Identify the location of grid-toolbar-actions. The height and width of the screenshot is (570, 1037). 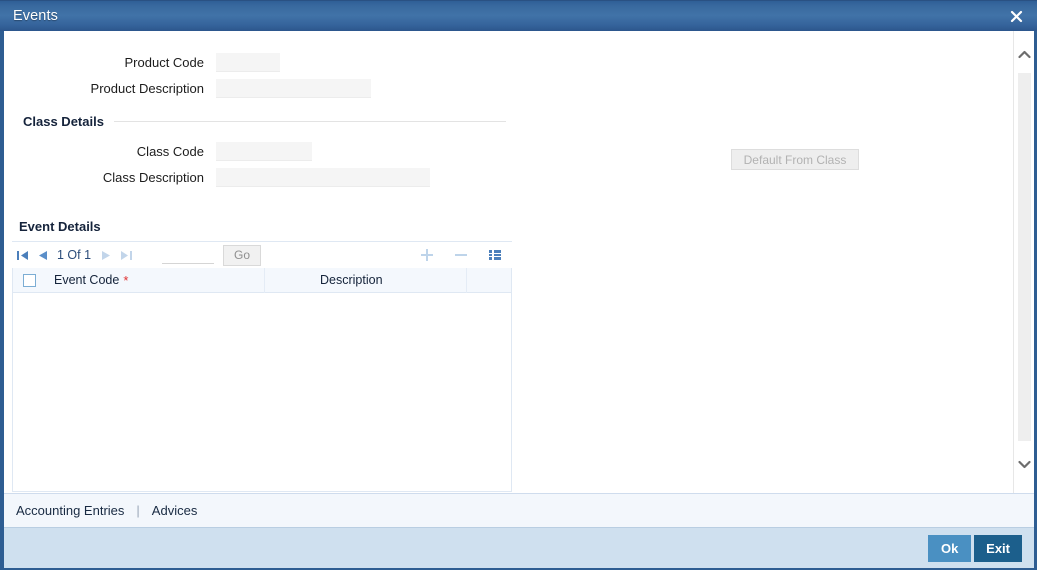
(461, 255).